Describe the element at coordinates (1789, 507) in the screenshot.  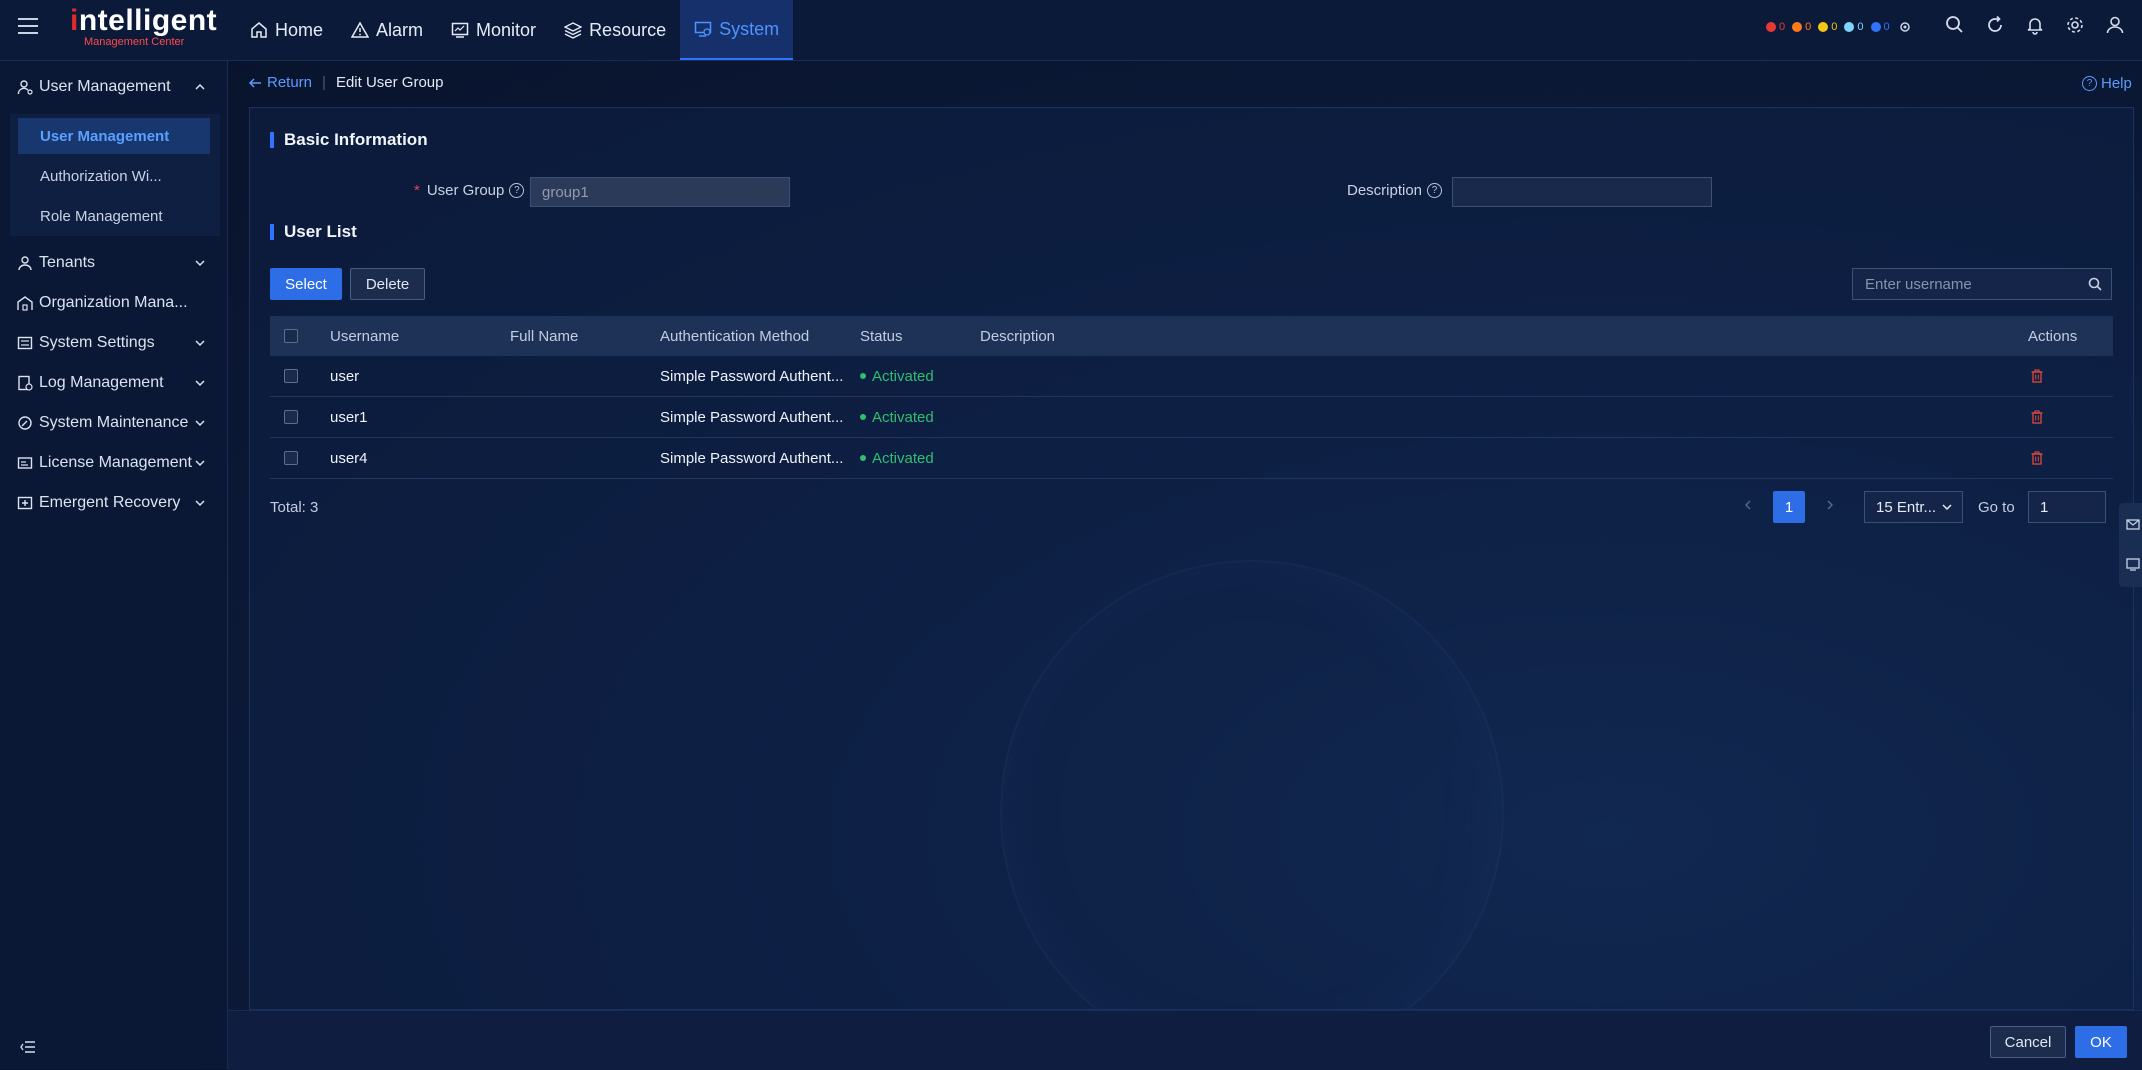
I see `page-1-button: 1` at that location.